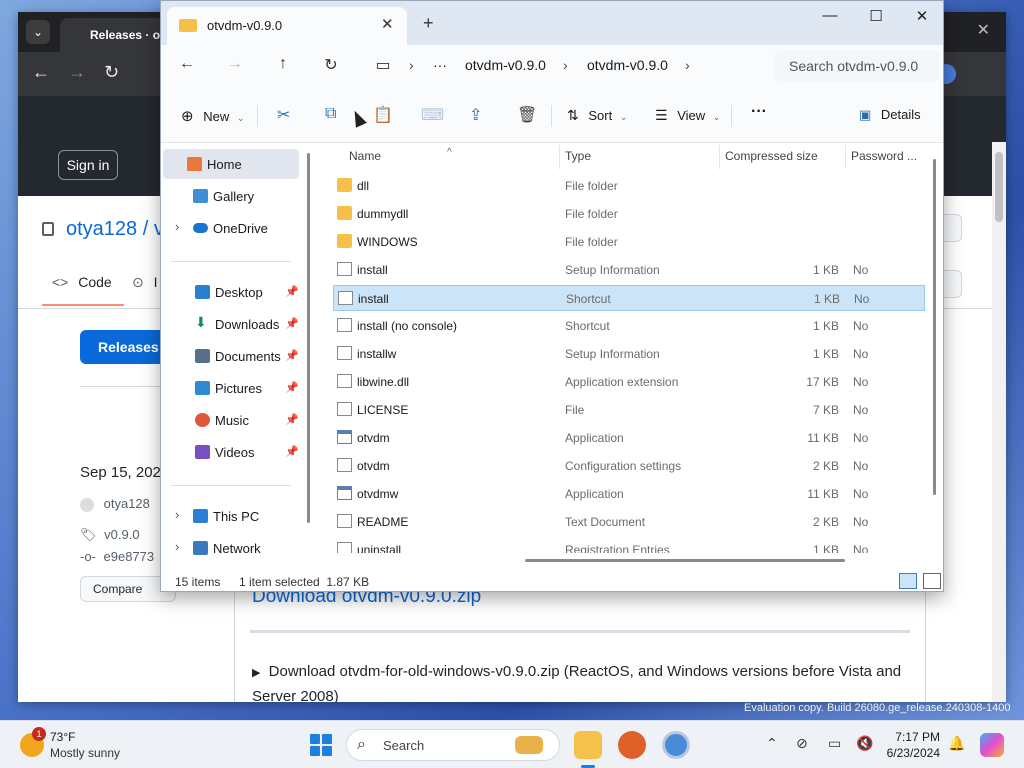  I want to click on file-explorer-taskbar-icon, so click(588, 745).